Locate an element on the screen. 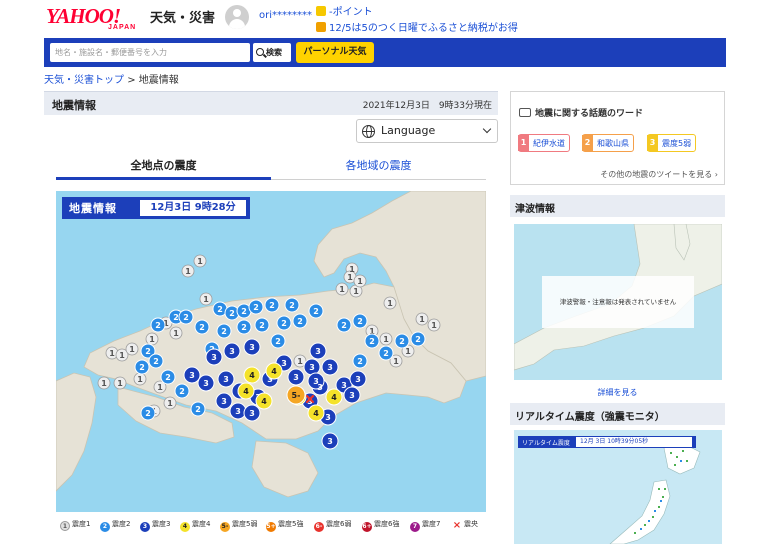 The image size is (768, 544). trend-word-1: 1 紀伊水道 is located at coordinates (544, 143).